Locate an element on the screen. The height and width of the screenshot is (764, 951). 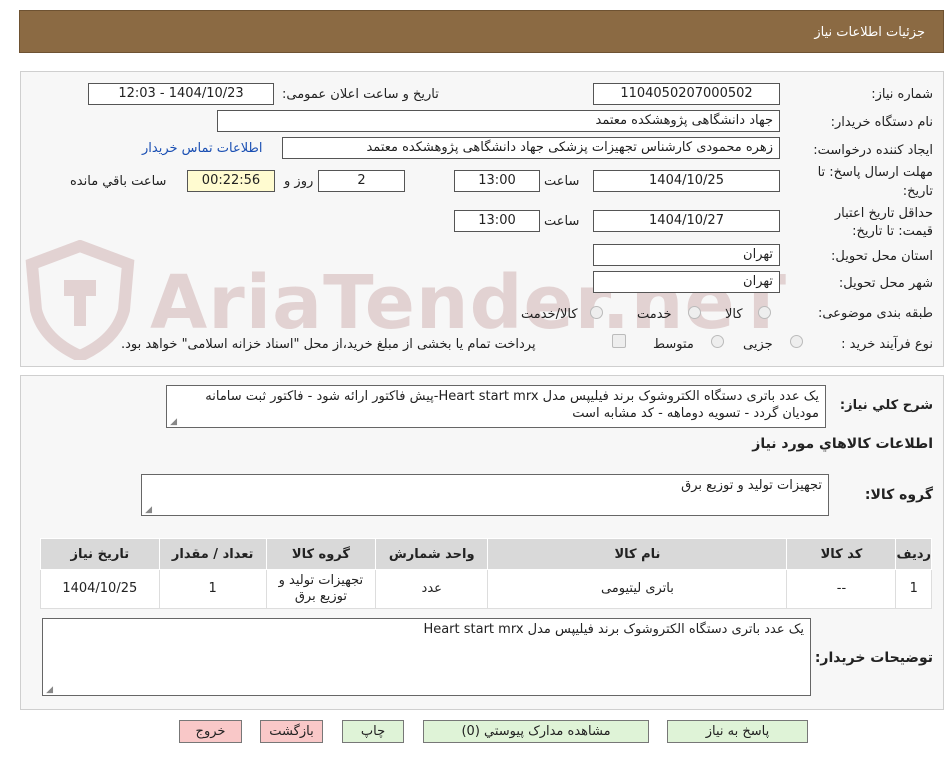
deadline-time-field: 13:00 is located at coordinates (497, 181).